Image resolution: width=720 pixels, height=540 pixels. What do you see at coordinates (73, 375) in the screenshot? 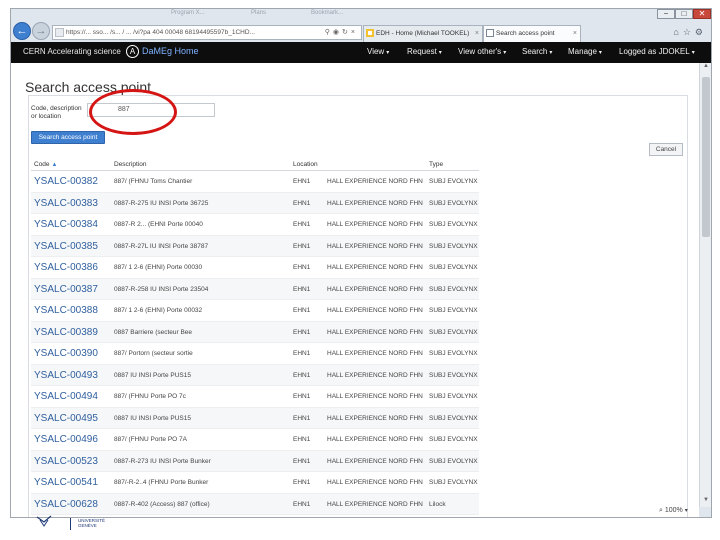
I see `row-code-link: YSALC-00493` at bounding box center [73, 375].